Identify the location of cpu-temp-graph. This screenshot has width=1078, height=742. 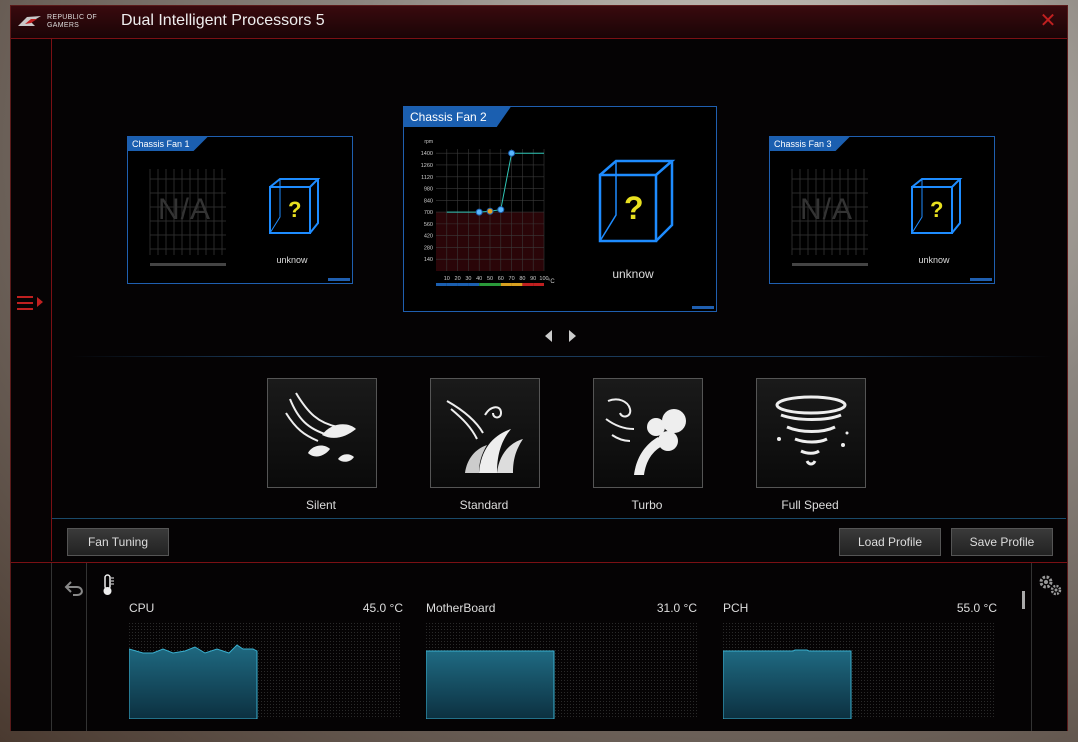
(265, 671).